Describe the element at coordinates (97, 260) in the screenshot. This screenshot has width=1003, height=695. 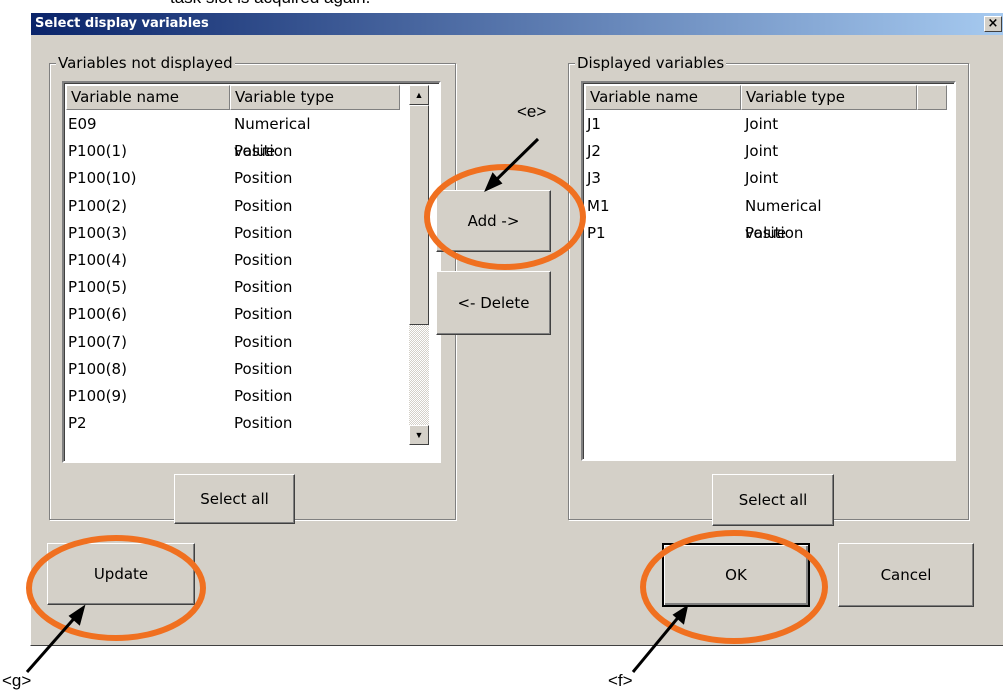
I see `variable-name-cell: P100(4)` at that location.